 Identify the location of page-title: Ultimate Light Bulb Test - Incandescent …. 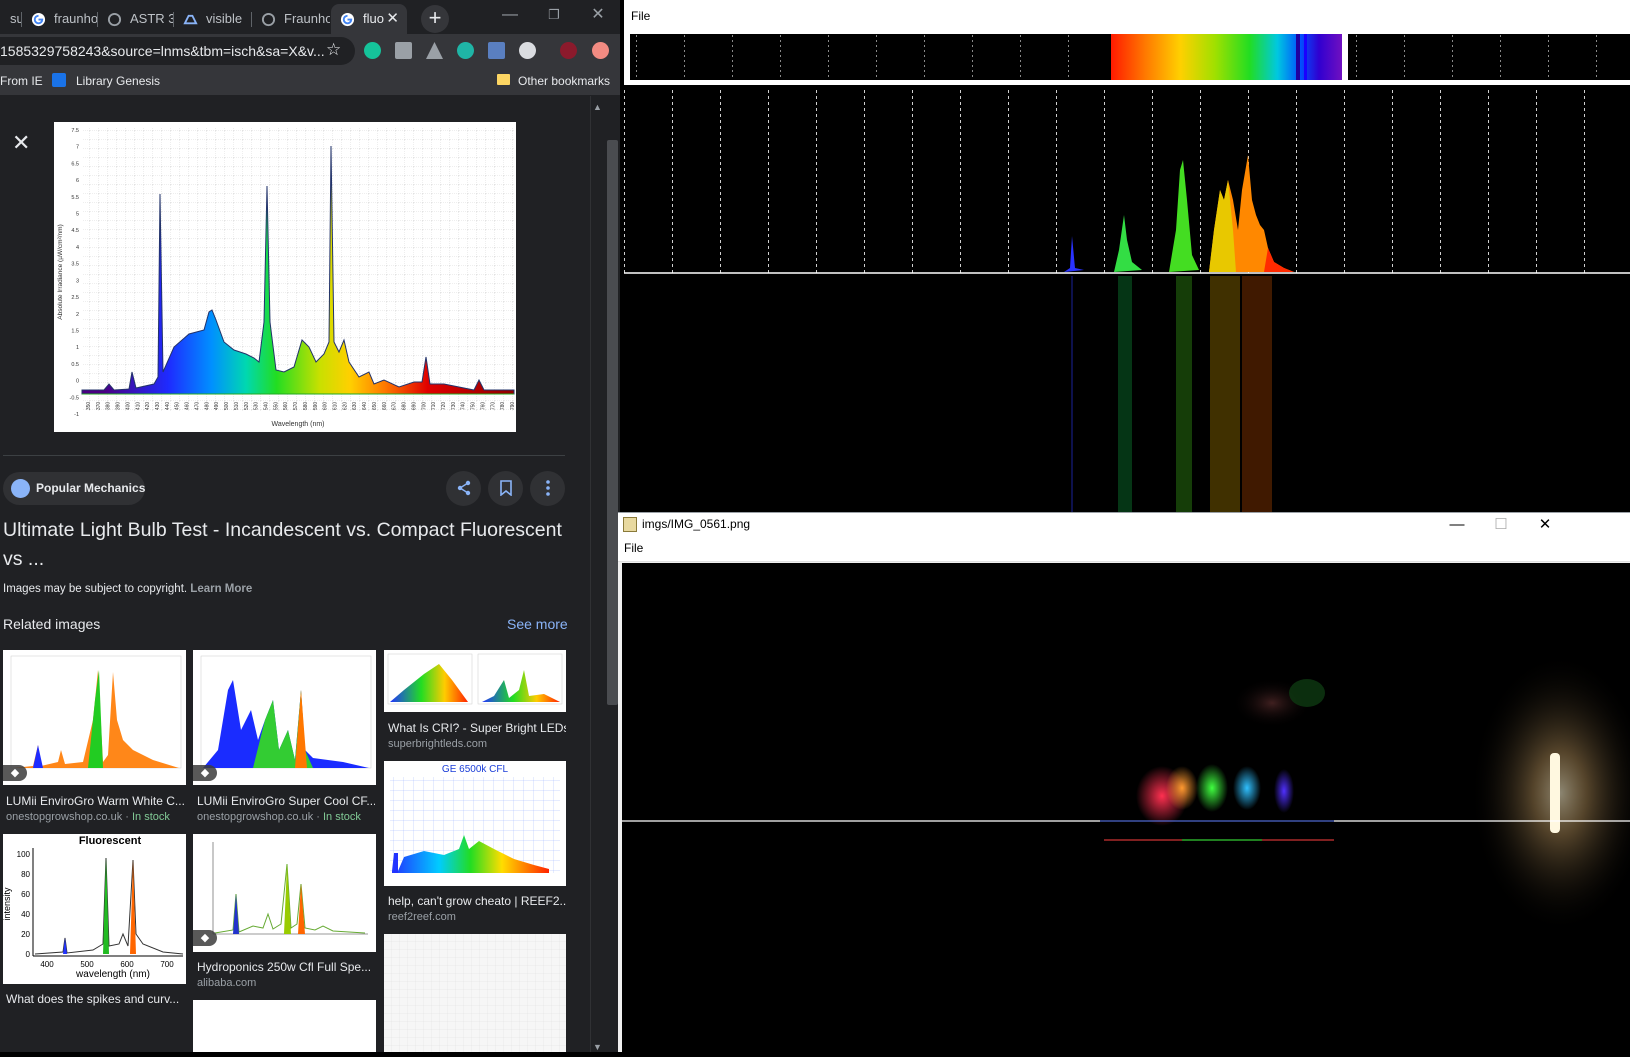
(285, 545).